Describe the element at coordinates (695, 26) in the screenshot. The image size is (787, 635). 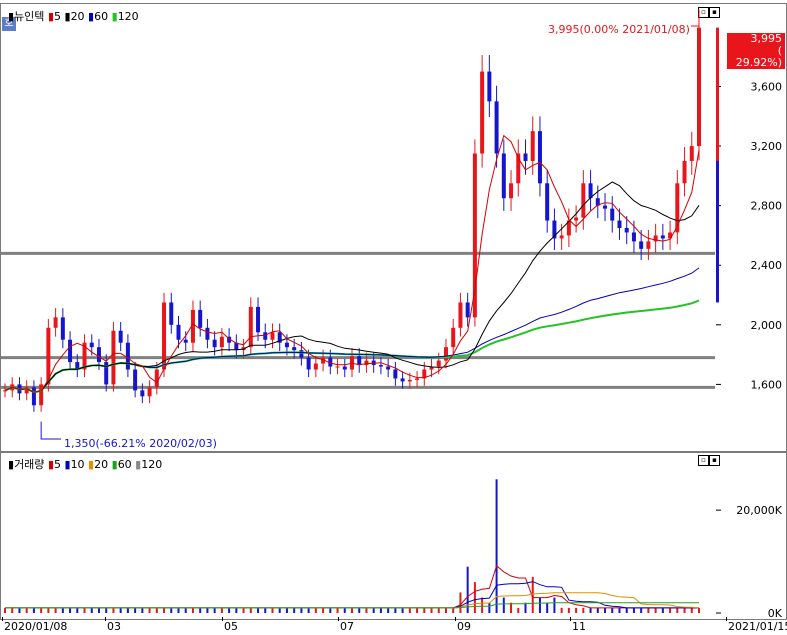
I see `max-marker` at that location.